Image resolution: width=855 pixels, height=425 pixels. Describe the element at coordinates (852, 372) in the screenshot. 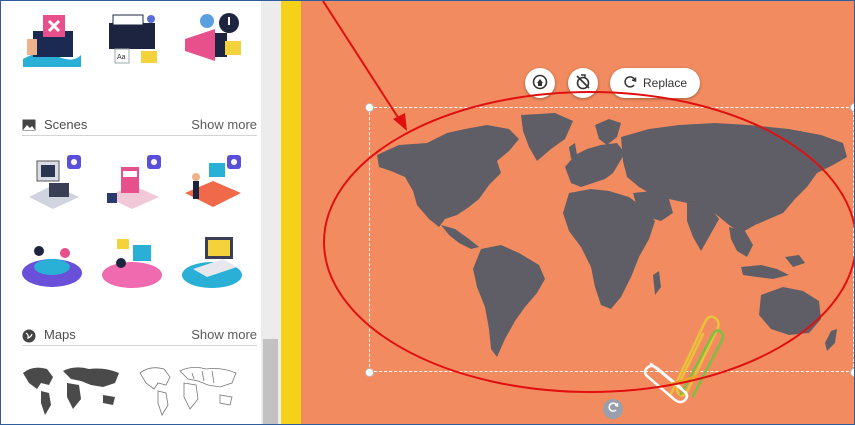

I see `resize-handle-bottom-right` at that location.